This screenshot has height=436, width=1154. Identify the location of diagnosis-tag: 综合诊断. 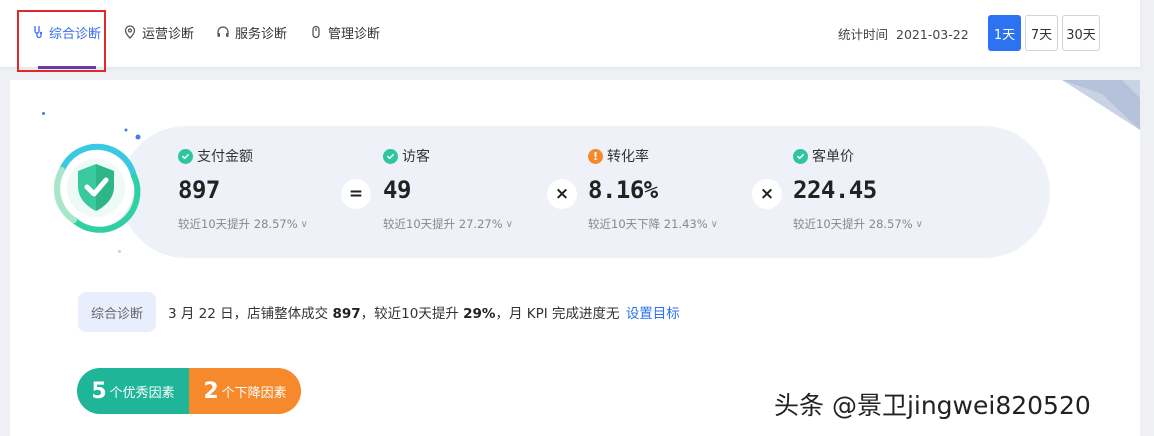
(117, 312).